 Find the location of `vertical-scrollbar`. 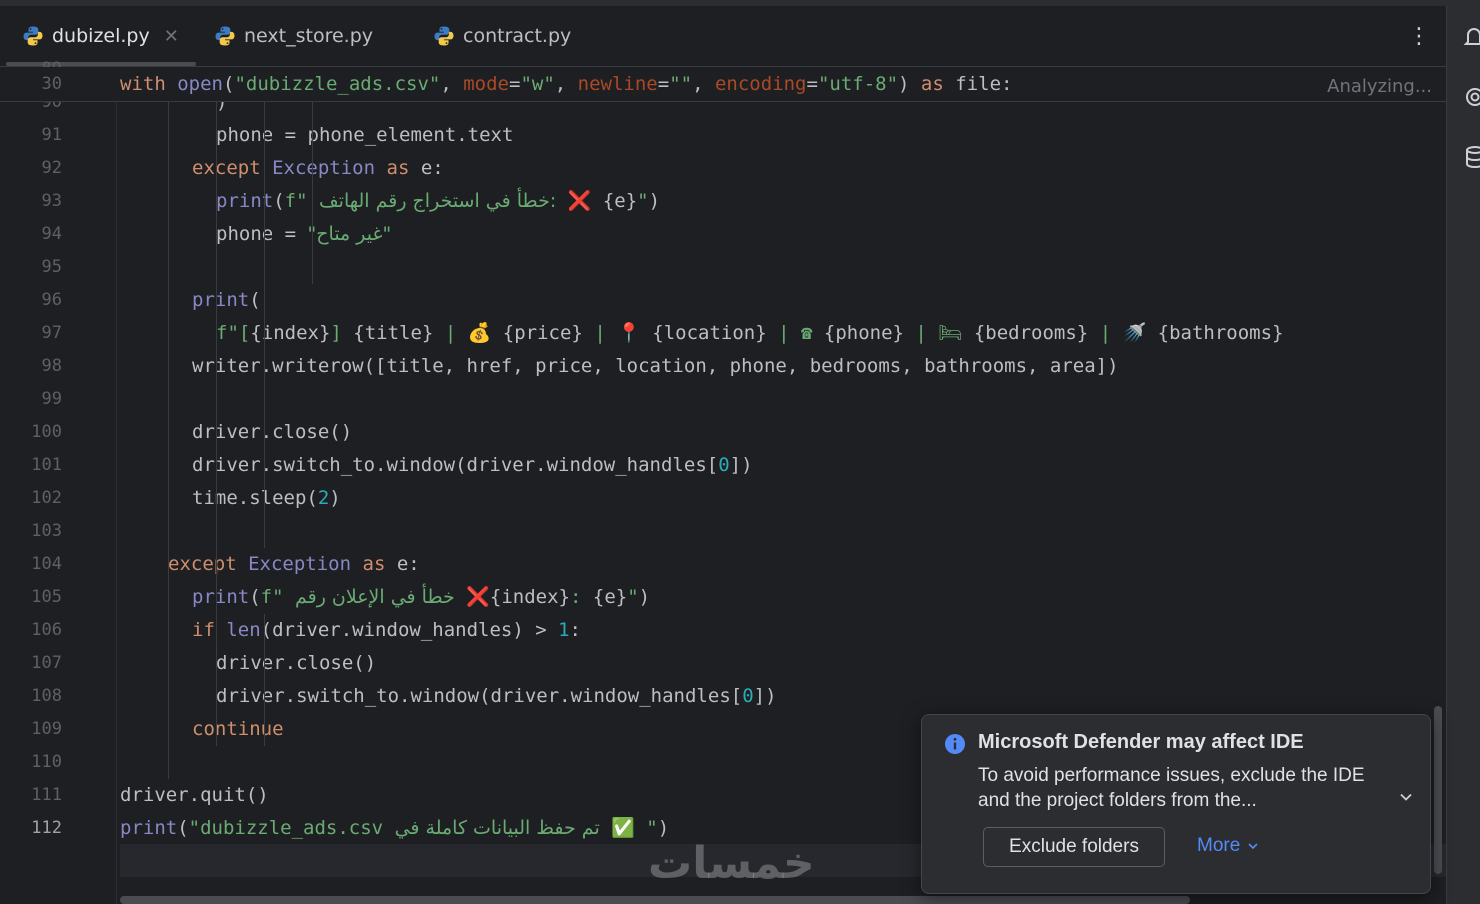

vertical-scrollbar is located at coordinates (1438, 790).